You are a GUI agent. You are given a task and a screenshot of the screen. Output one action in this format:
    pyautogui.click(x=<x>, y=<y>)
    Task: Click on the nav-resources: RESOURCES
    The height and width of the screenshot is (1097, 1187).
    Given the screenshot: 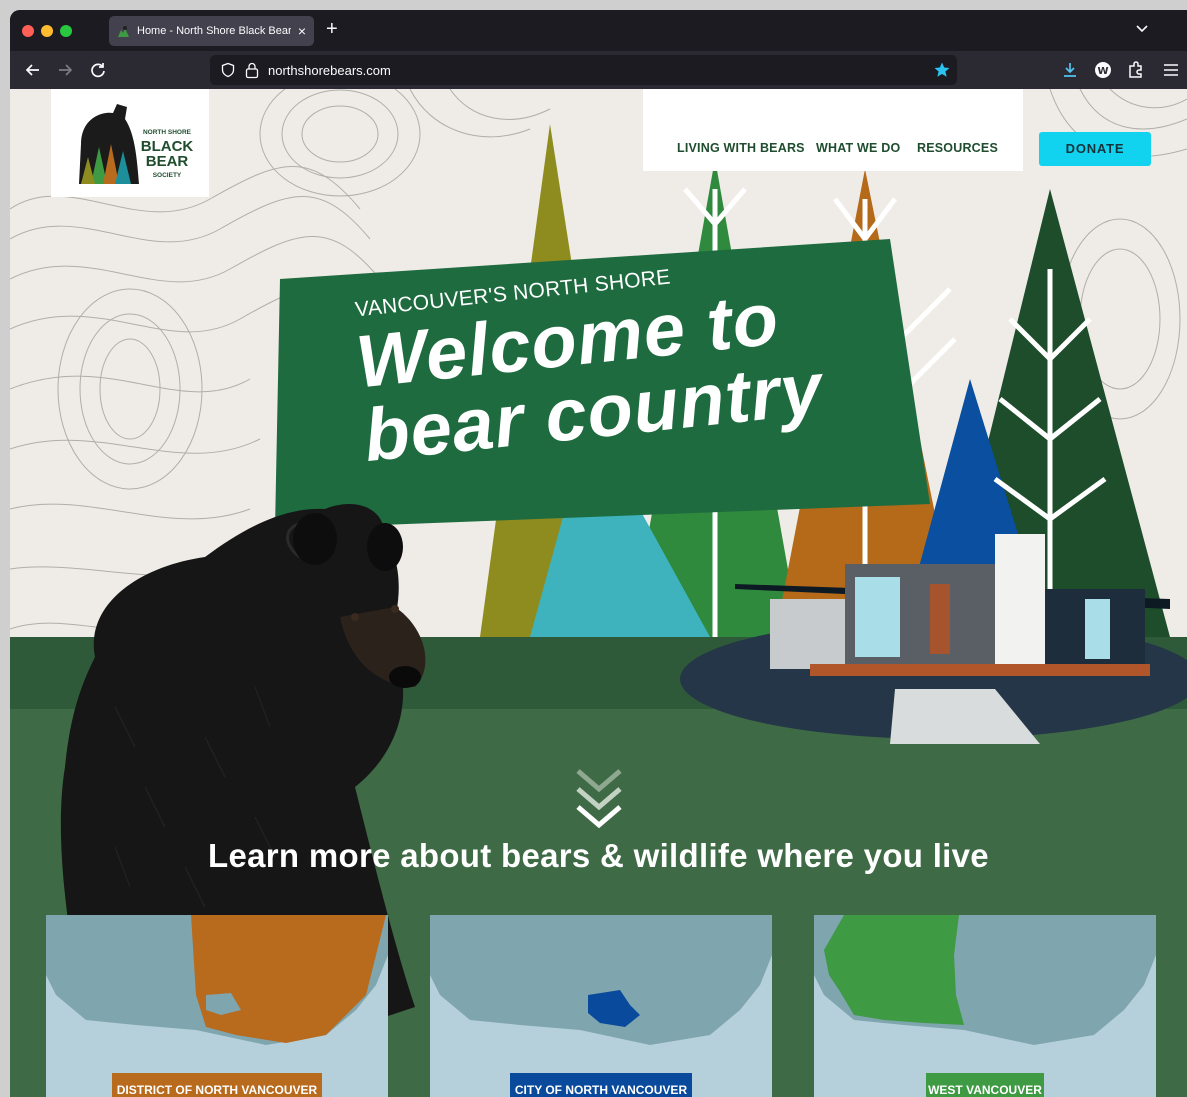 What is the action you would take?
    pyautogui.click(x=957, y=148)
    